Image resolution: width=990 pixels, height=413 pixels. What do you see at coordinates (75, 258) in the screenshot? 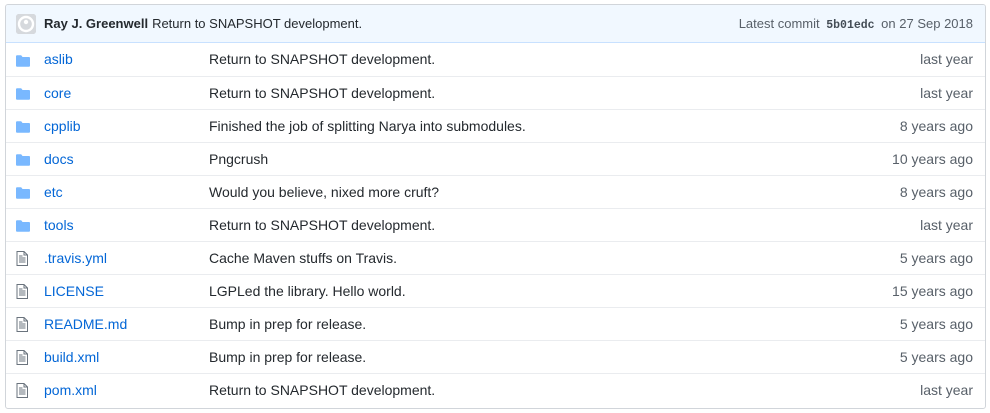
I see `file-name-link-travis-yml: .travis.yml` at bounding box center [75, 258].